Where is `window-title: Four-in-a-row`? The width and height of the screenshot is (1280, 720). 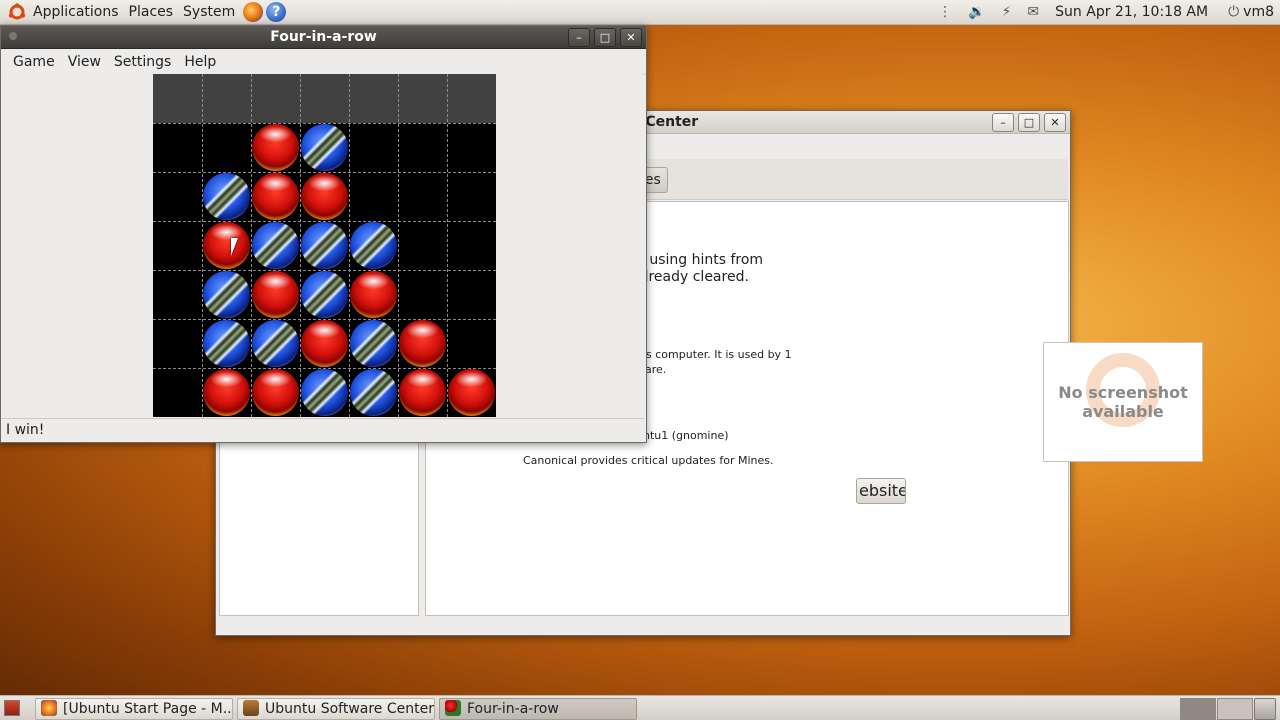 window-title: Four-in-a-row is located at coordinates (323, 37).